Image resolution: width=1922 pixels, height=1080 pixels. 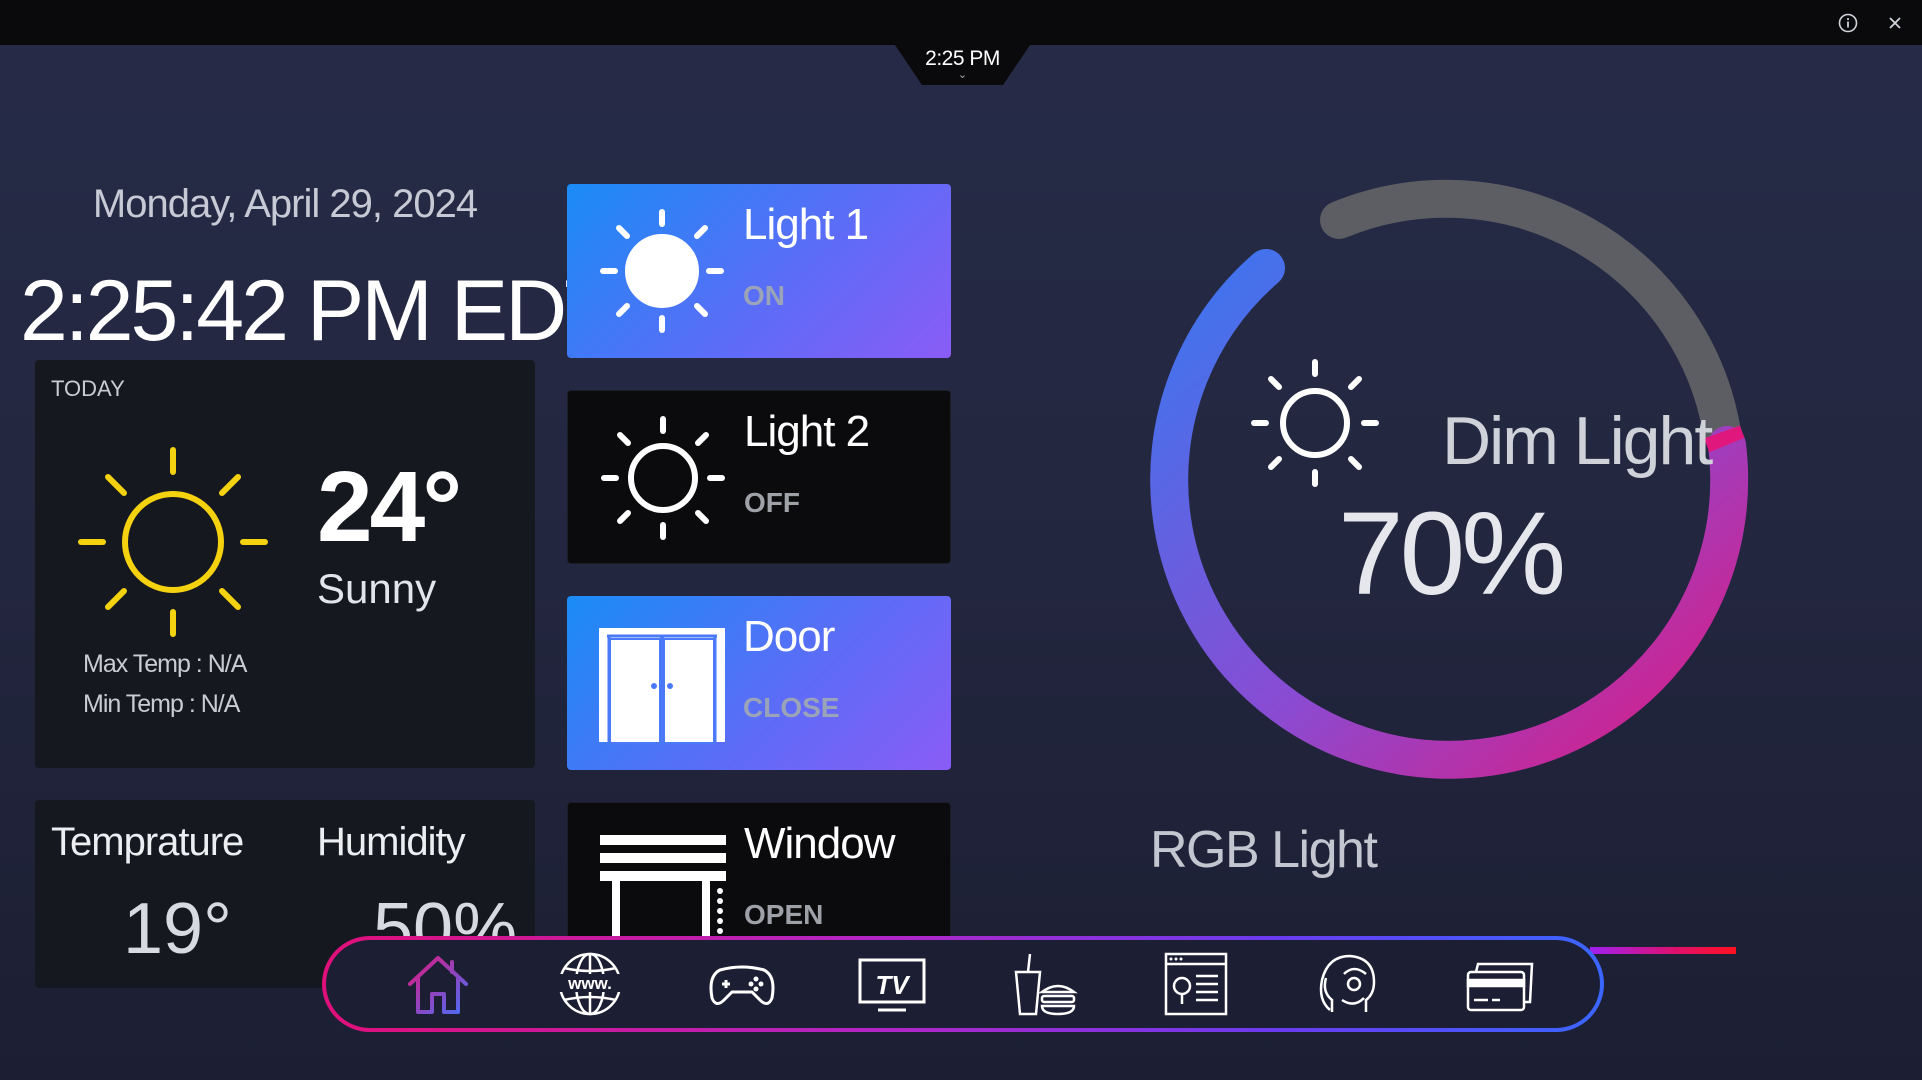 I want to click on rgb-slider-track, so click(x=1663, y=950).